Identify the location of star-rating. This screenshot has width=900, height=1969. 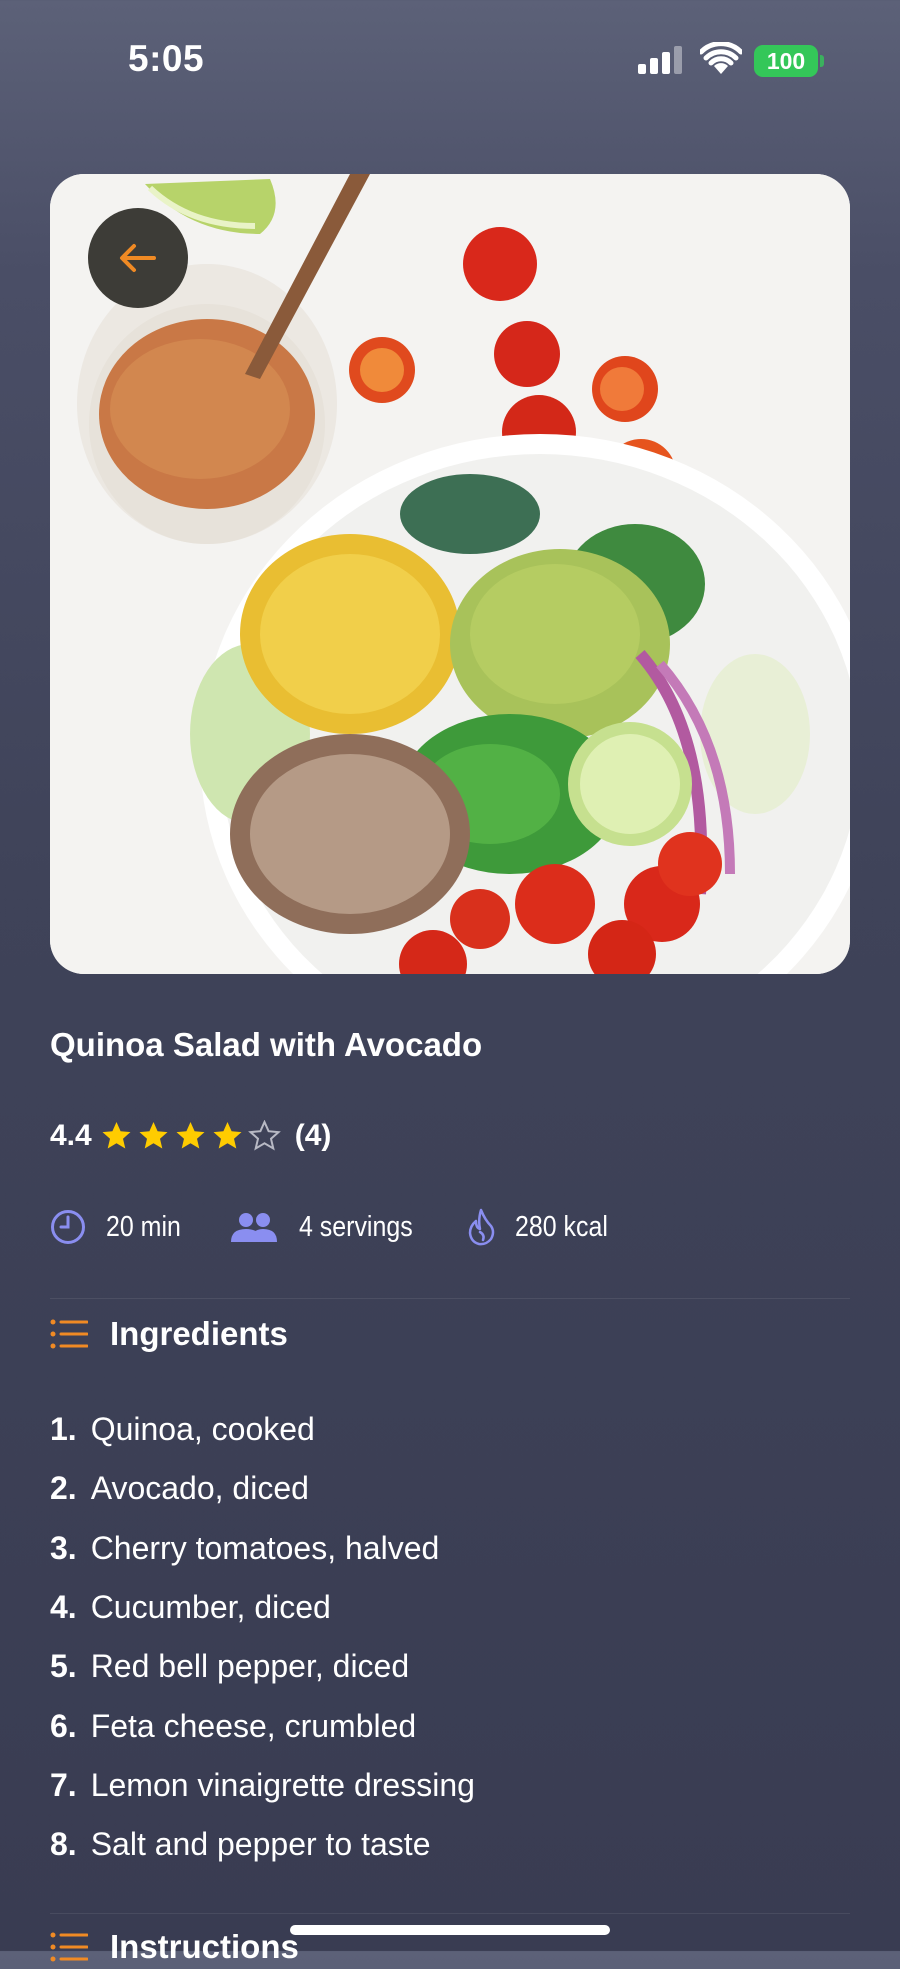
(192, 1136).